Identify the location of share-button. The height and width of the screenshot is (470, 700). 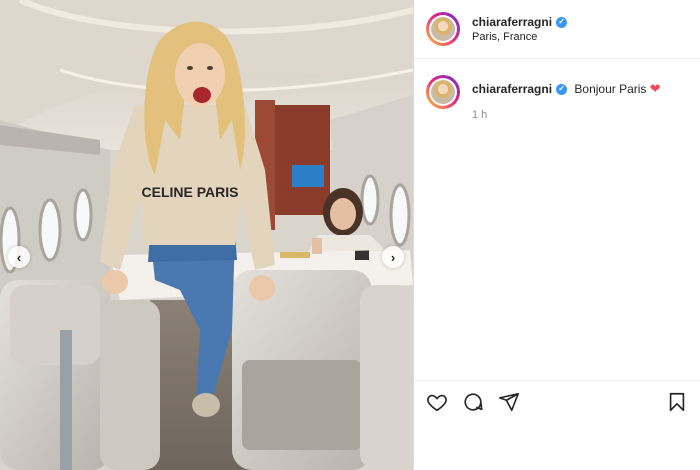
(509, 402).